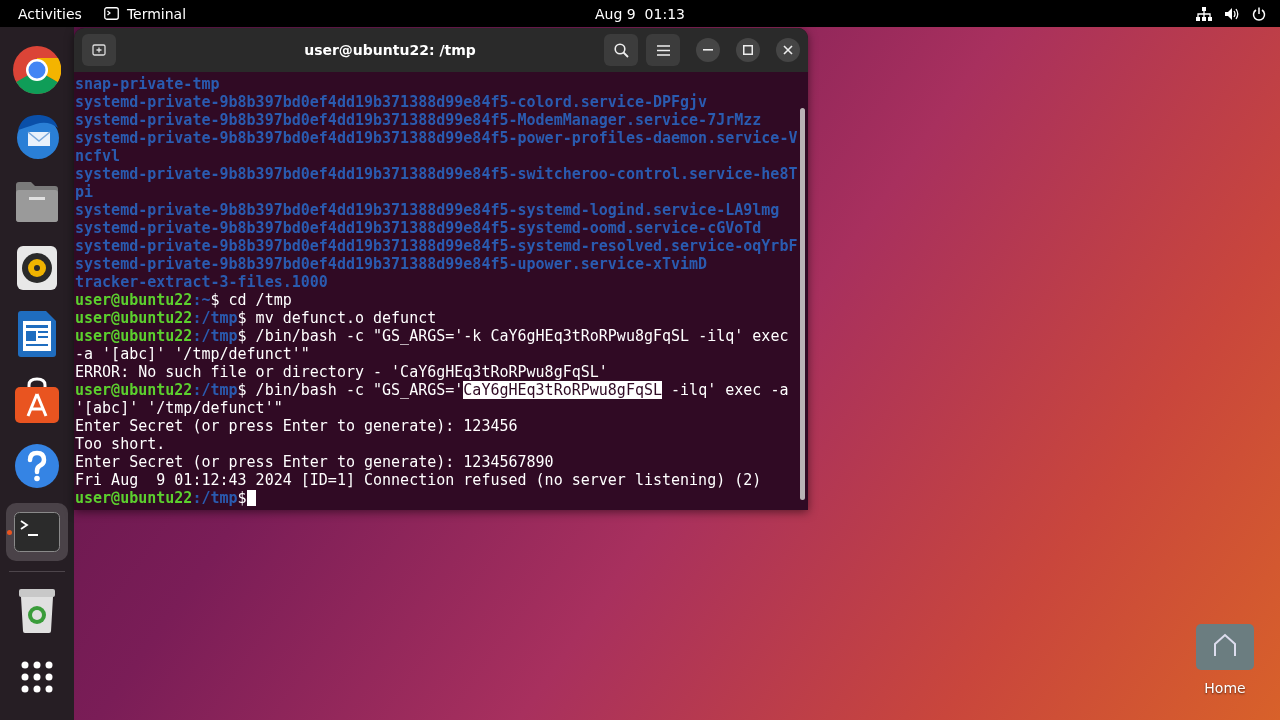 The height and width of the screenshot is (720, 1280). What do you see at coordinates (342, 372) in the screenshot?
I see `output-line: ERROR: No such file or directory - 'CaY6gHEq3tRoRPwu8gFqSL'` at bounding box center [342, 372].